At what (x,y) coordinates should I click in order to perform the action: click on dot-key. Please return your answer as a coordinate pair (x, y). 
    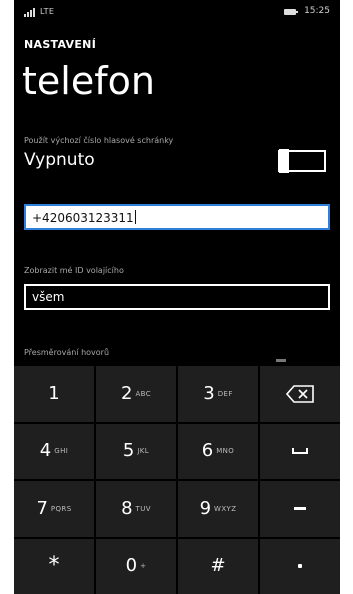
    Looking at the image, I should click on (300, 566).